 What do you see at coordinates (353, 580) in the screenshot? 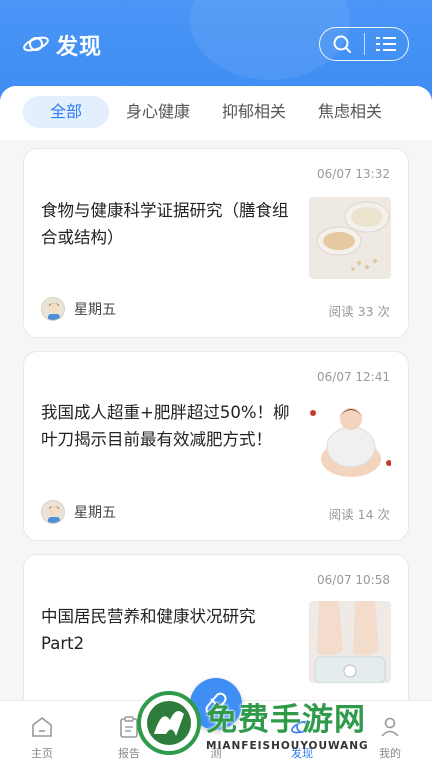
I see `article-time: 06/07 10:58` at bounding box center [353, 580].